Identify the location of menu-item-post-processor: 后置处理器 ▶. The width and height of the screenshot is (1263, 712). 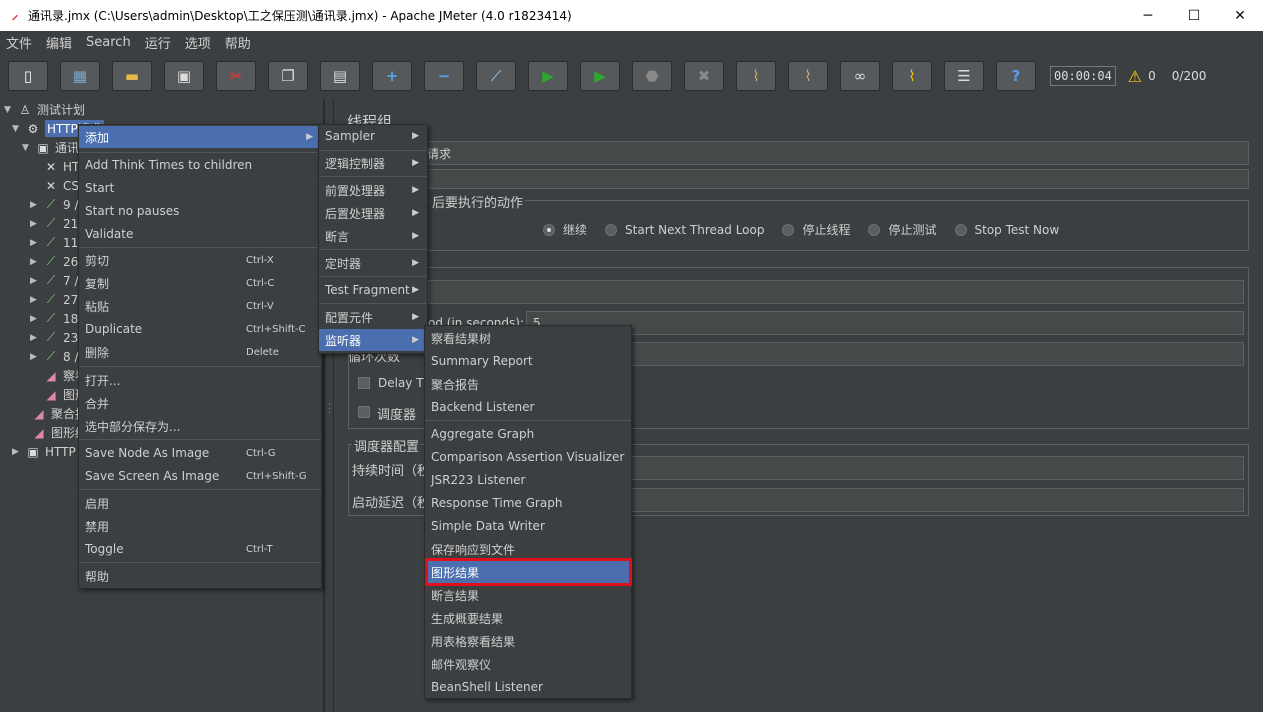
(373, 213).